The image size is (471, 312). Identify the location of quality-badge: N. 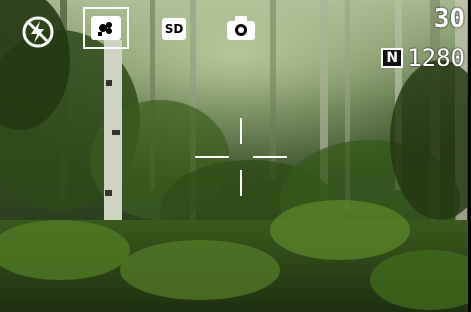
(392, 58).